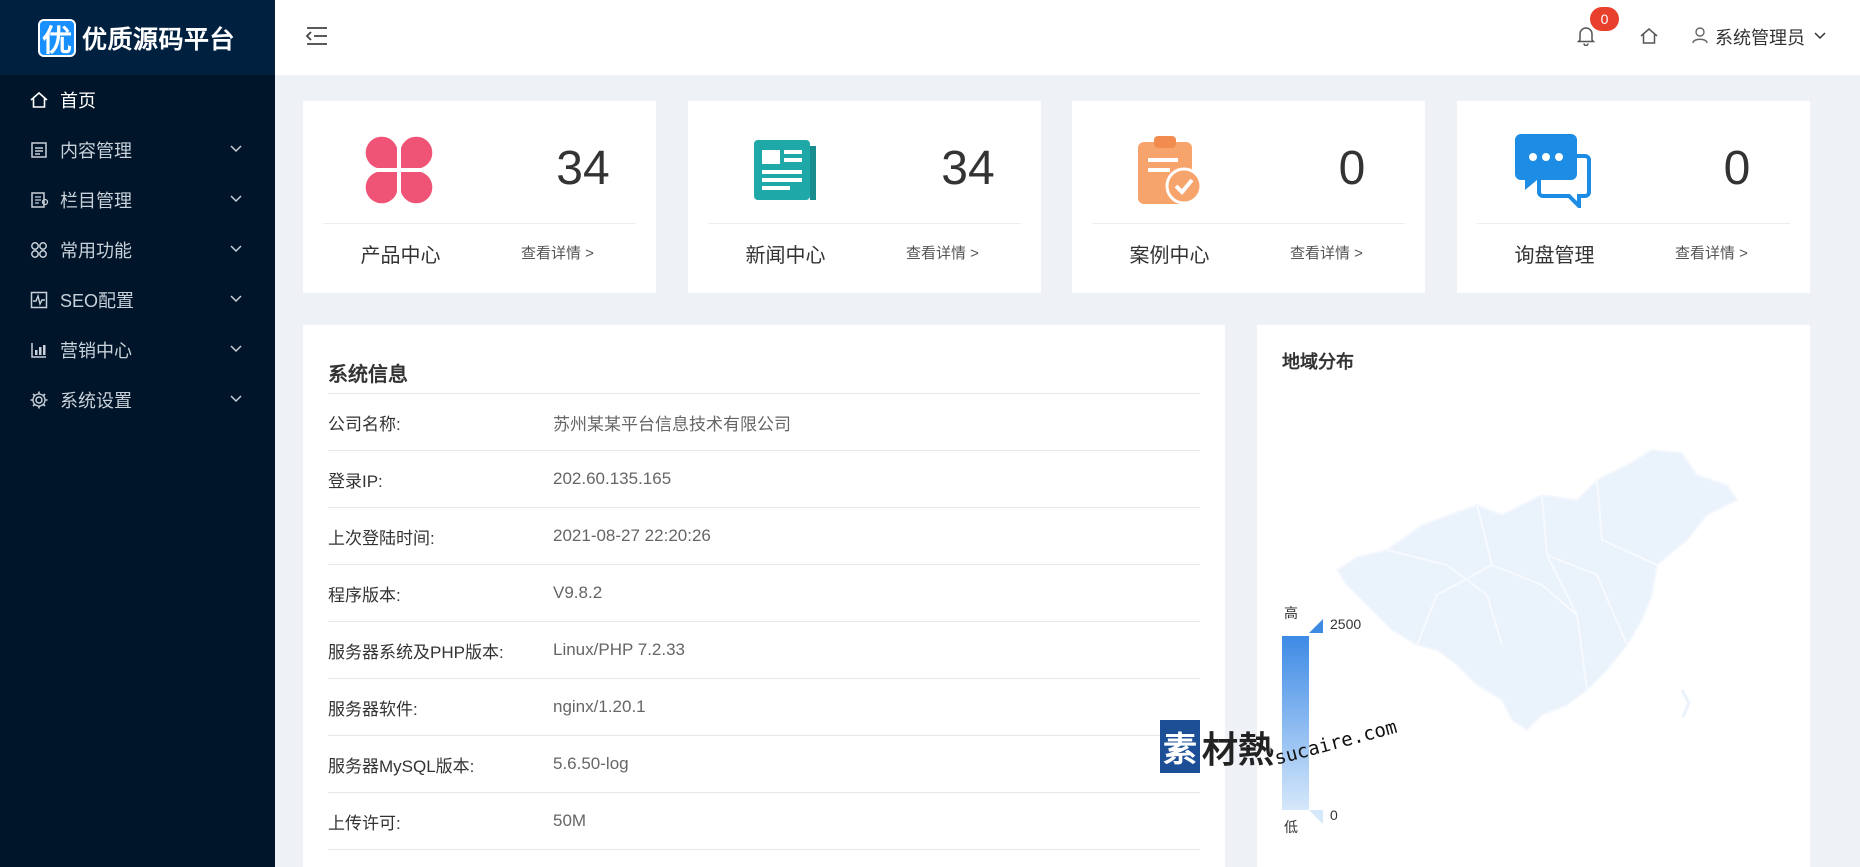  I want to click on info-label: 公司名称:, so click(364, 424).